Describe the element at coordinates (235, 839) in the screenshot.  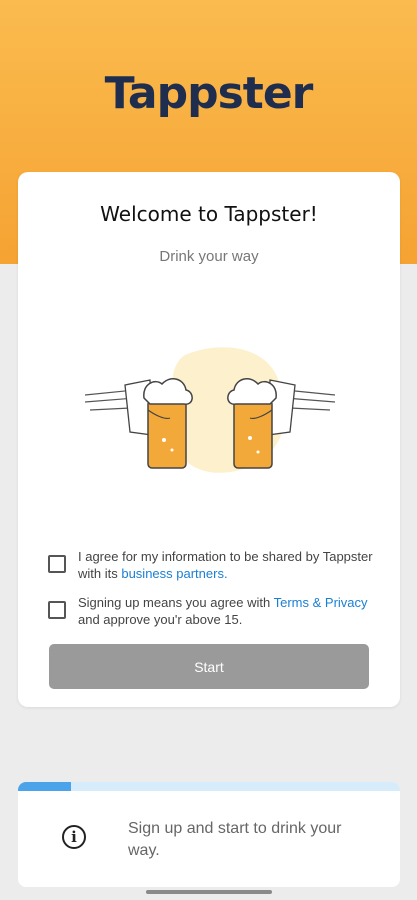
I see `info-text: Sign up and start to drink your way.` at that location.